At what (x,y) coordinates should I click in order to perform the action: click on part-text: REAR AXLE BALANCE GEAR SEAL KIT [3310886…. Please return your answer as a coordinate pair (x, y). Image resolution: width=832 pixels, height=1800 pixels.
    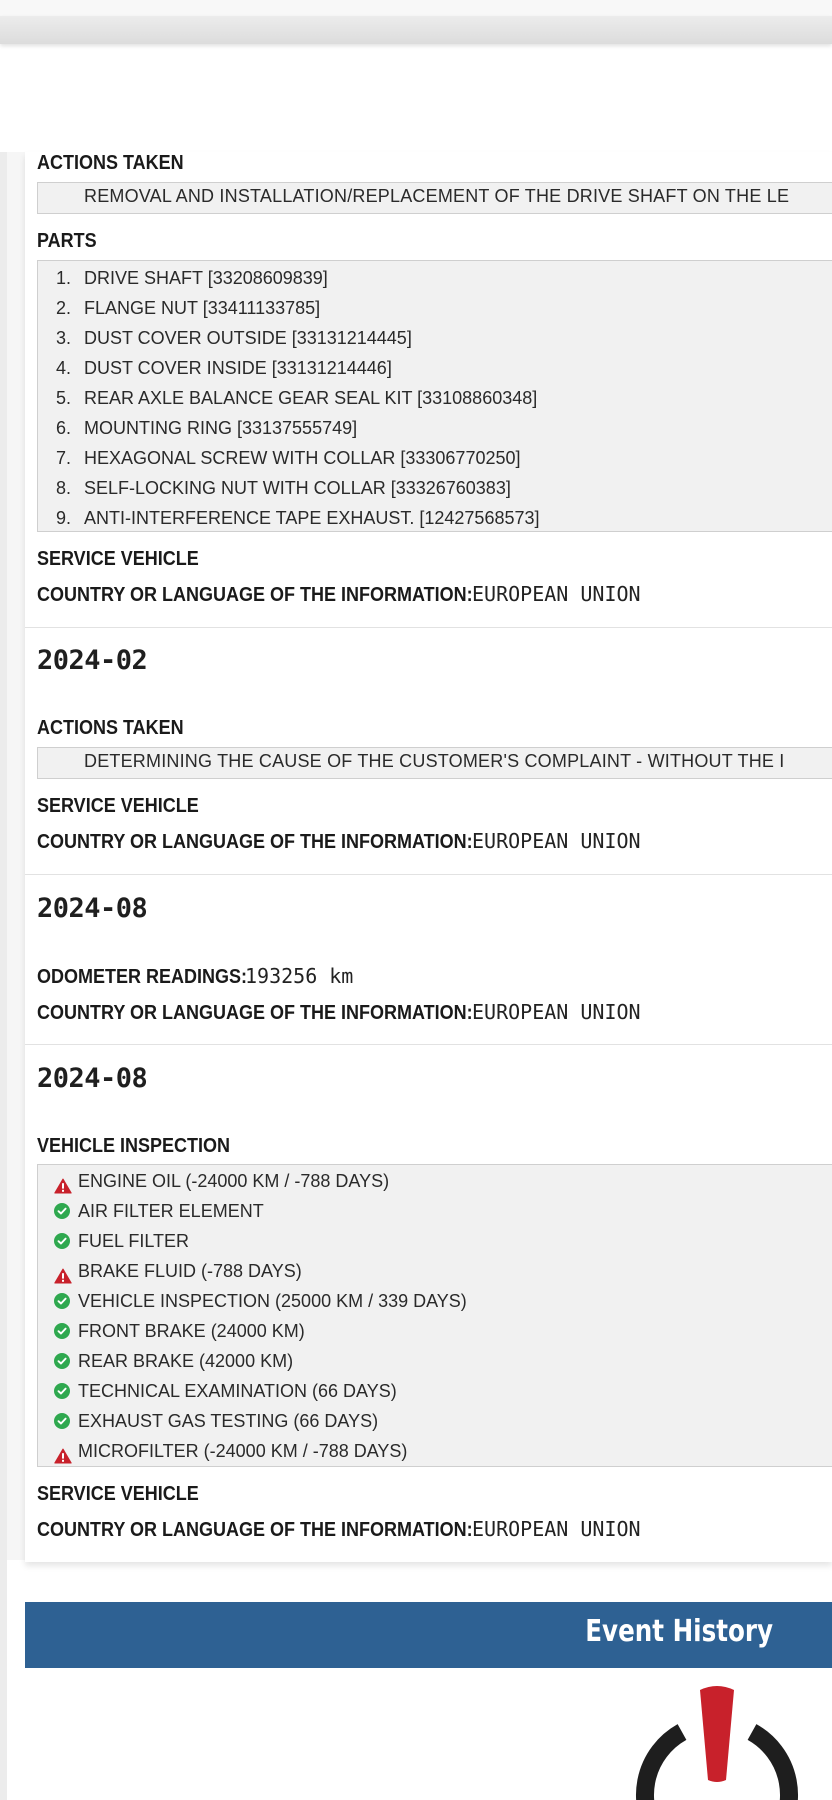
    Looking at the image, I should click on (311, 398).